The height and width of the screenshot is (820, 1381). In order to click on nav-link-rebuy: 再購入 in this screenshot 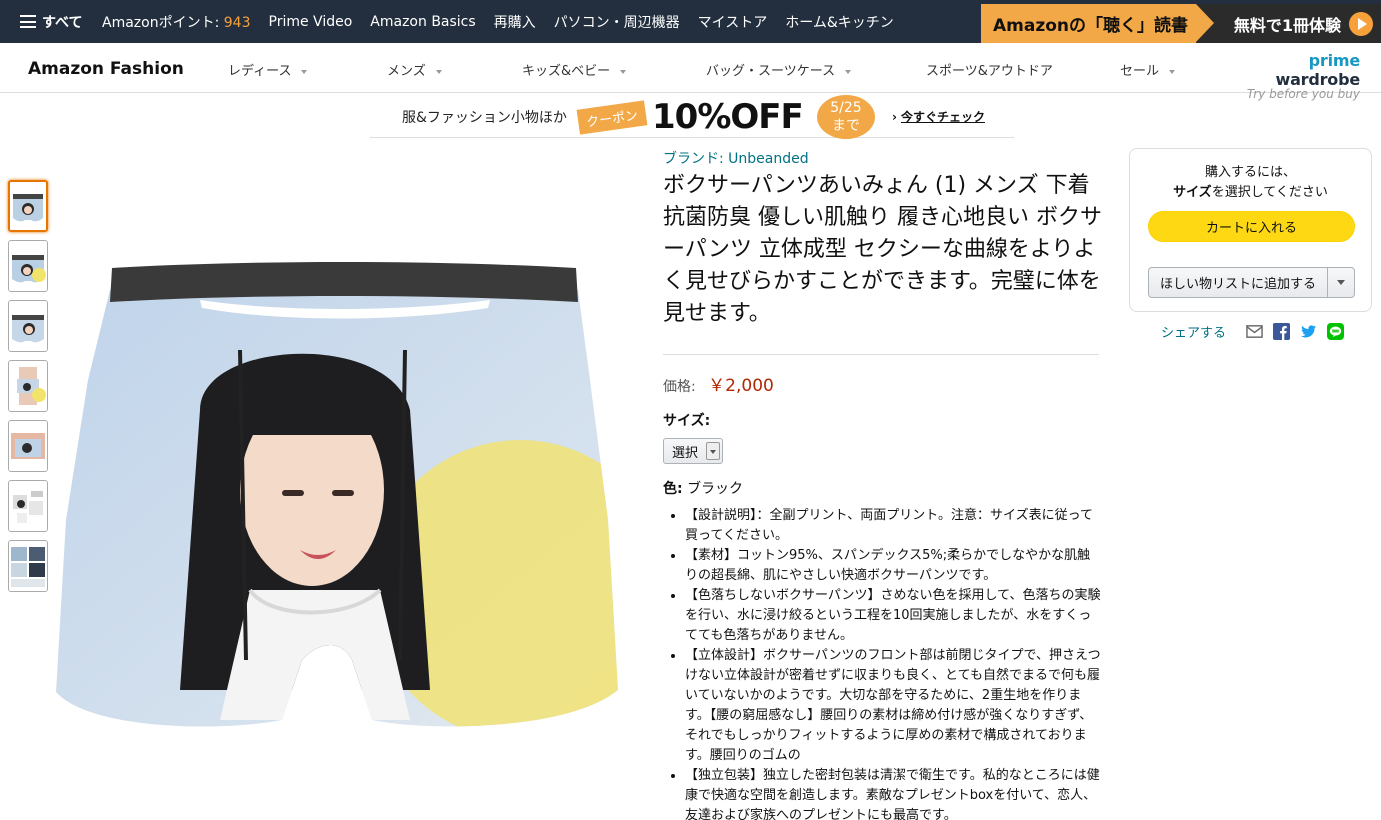, I will do `click(515, 22)`.